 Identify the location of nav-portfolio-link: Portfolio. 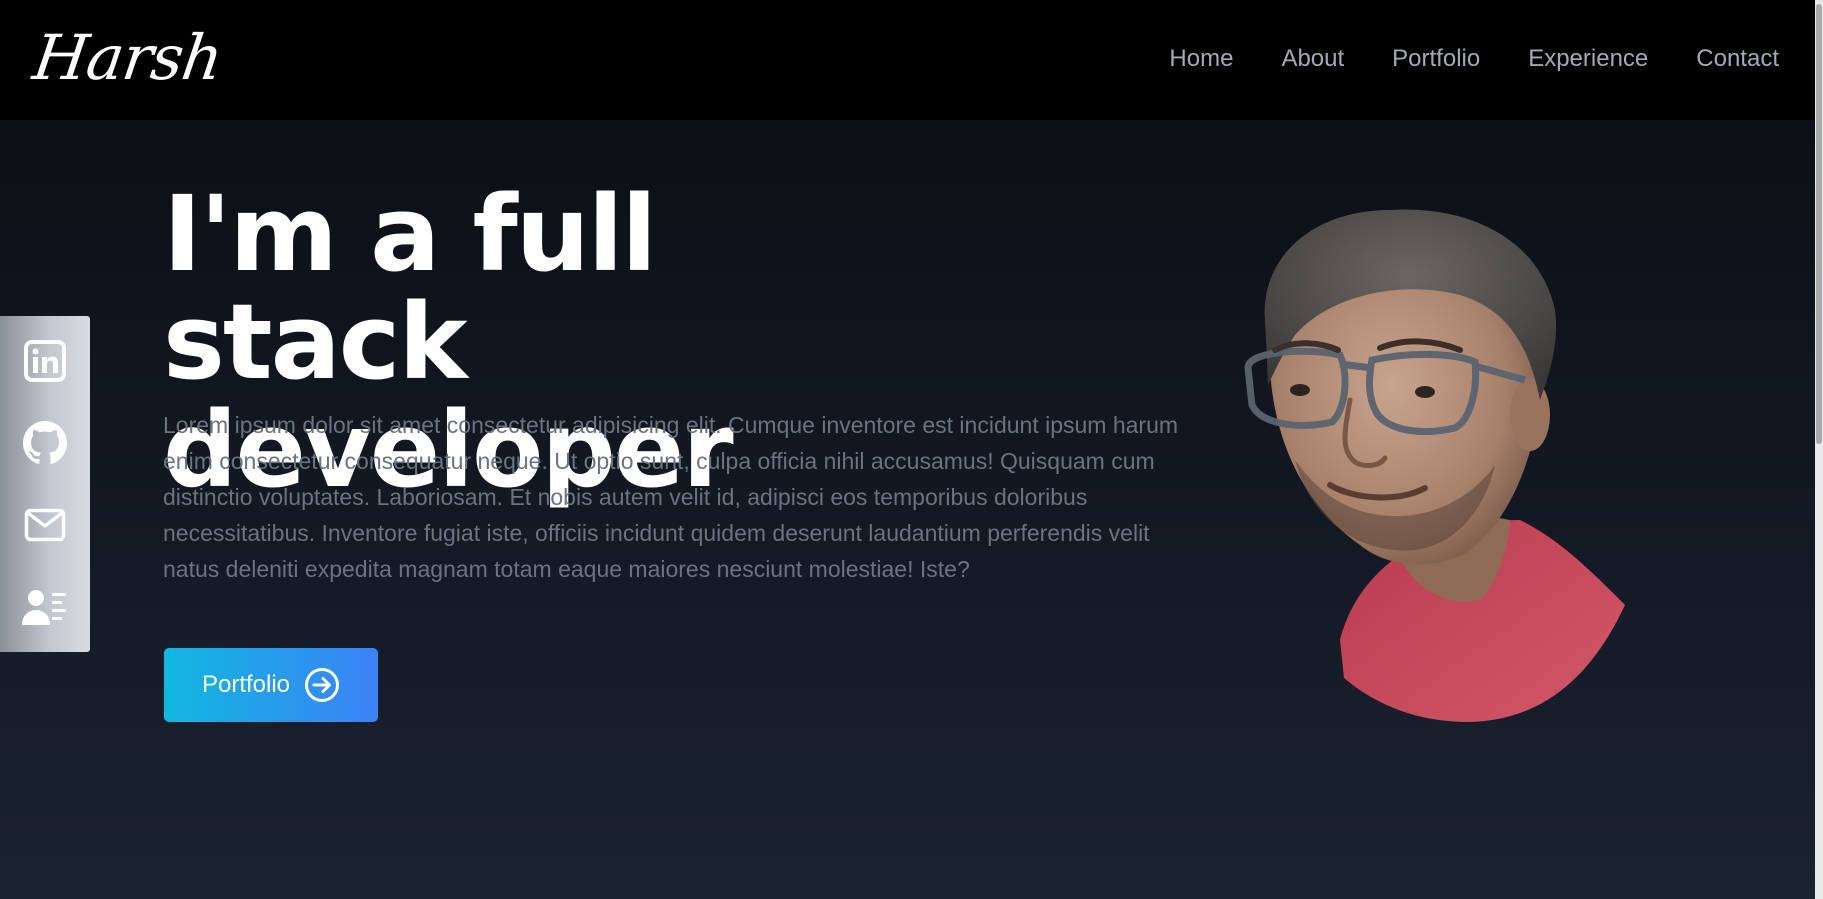
(1436, 59).